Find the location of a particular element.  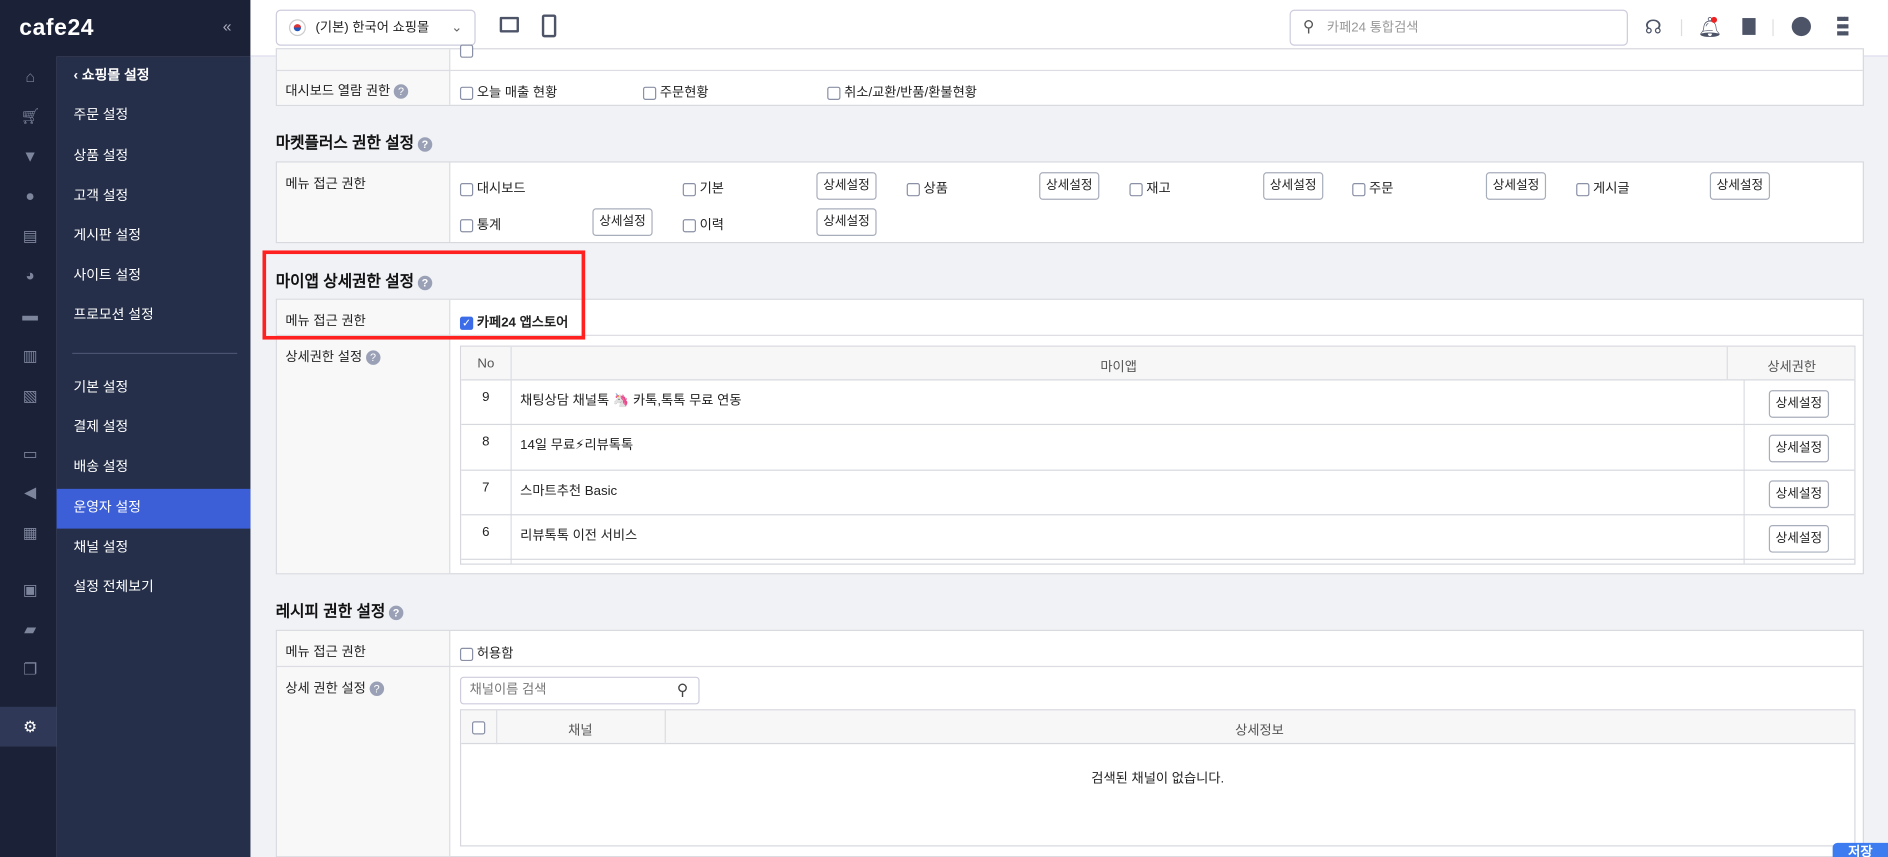

dashboard-table: 대시보드 열람 권한? 오늘 매출 현황 주문현황 취소/교환/반품/환불현황 is located at coordinates (1069, 75).